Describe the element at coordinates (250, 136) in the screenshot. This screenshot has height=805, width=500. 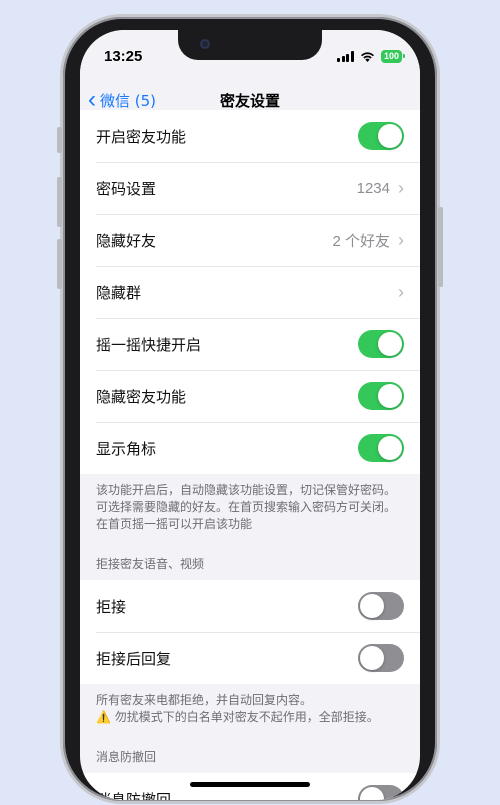
I see `row-enable-close-friend: 开启密友功能` at that location.